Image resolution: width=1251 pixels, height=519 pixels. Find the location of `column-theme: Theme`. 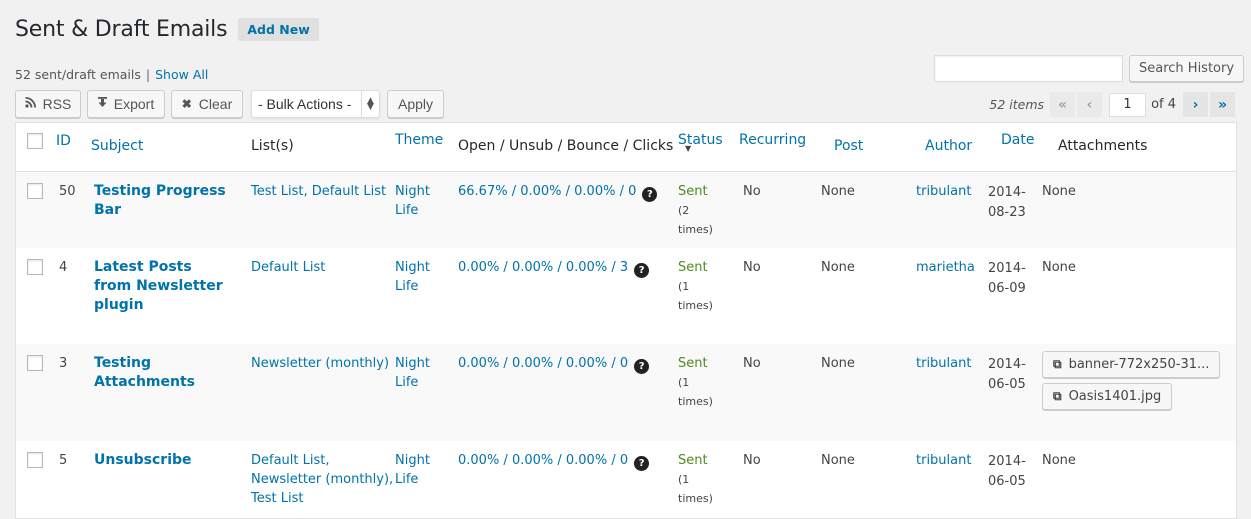

column-theme: Theme is located at coordinates (429, 147).